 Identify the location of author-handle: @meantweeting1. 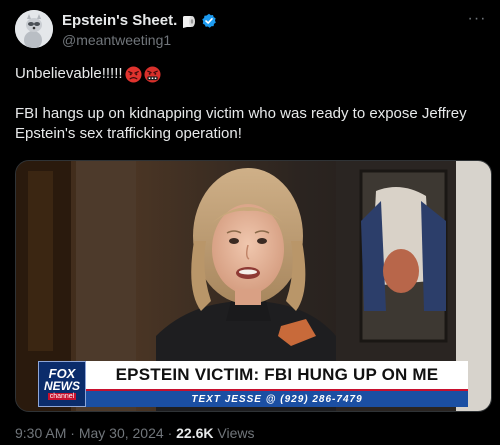
(116, 40).